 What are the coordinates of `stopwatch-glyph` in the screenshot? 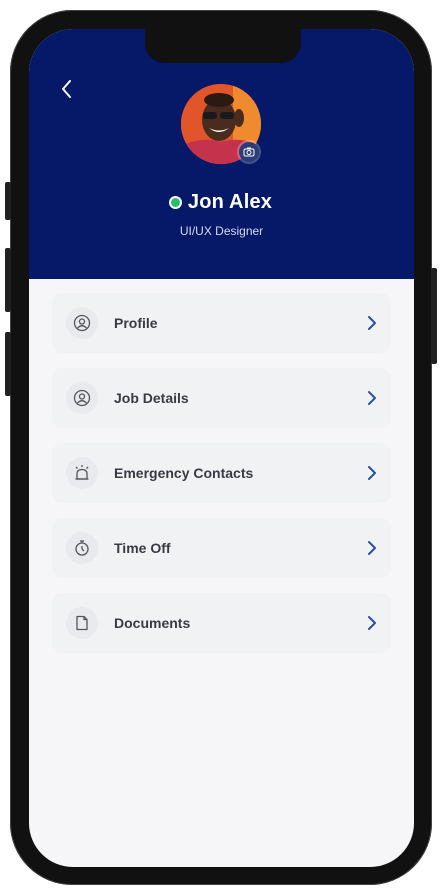 It's located at (82, 548).